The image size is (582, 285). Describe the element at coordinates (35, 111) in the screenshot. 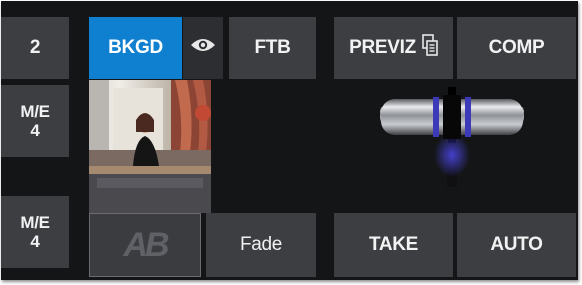

I see `me4-top-line1: M/E` at that location.